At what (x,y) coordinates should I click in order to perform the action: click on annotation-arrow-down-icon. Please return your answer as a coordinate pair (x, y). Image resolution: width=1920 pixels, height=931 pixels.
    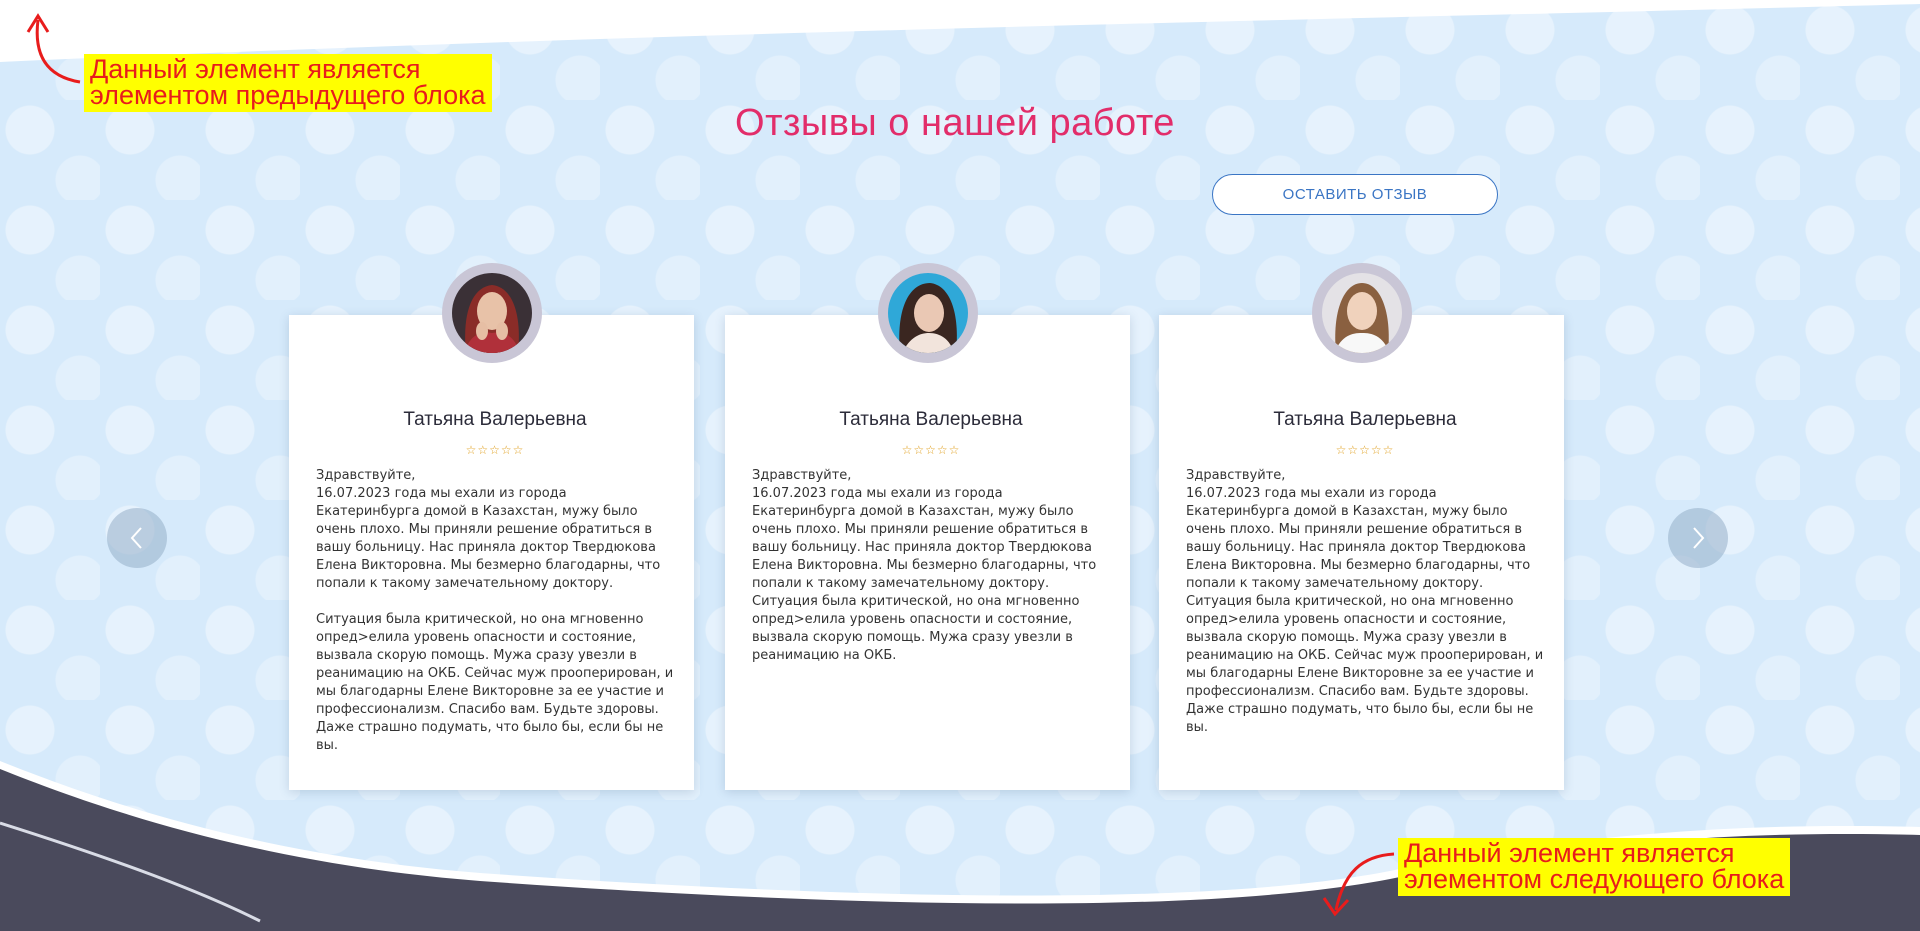
    Looking at the image, I should click on (1358, 884).